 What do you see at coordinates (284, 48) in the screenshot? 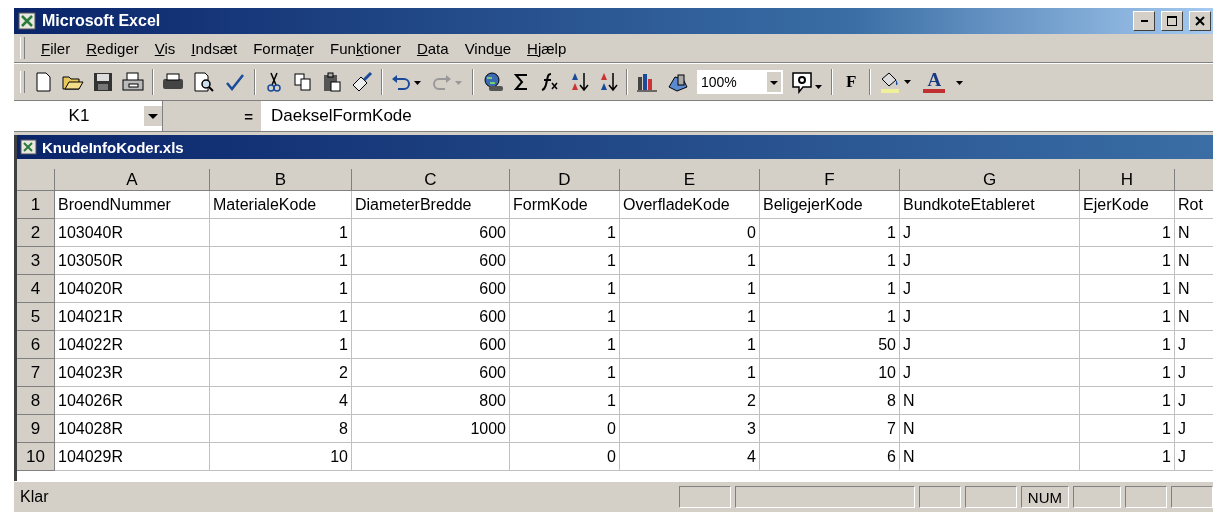
I see `menu-item: Formater` at bounding box center [284, 48].